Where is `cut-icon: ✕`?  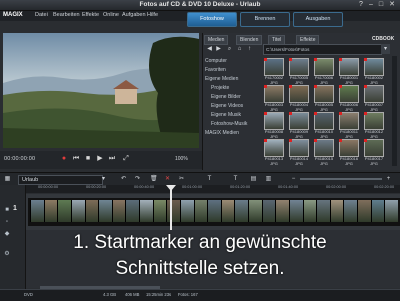
cut-icon: ✕ is located at coordinates (167, 179).